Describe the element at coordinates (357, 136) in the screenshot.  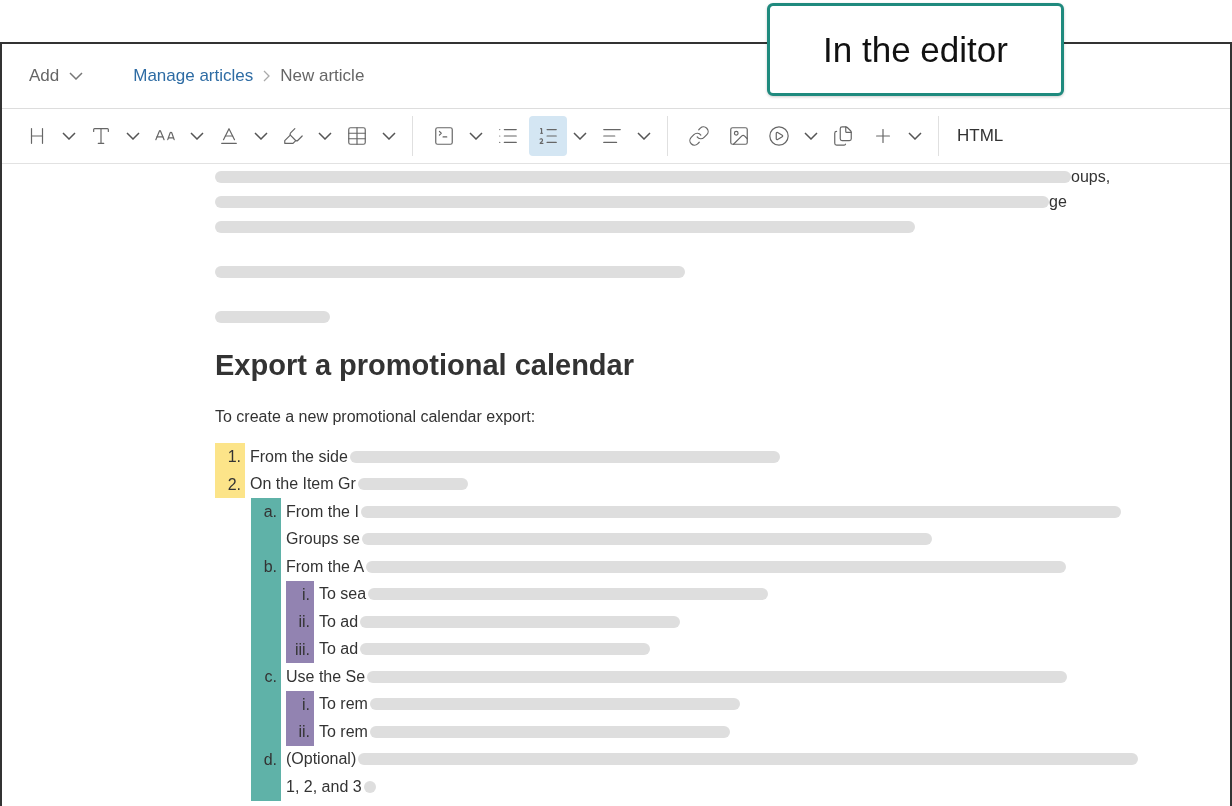
I see `table-icon` at that location.